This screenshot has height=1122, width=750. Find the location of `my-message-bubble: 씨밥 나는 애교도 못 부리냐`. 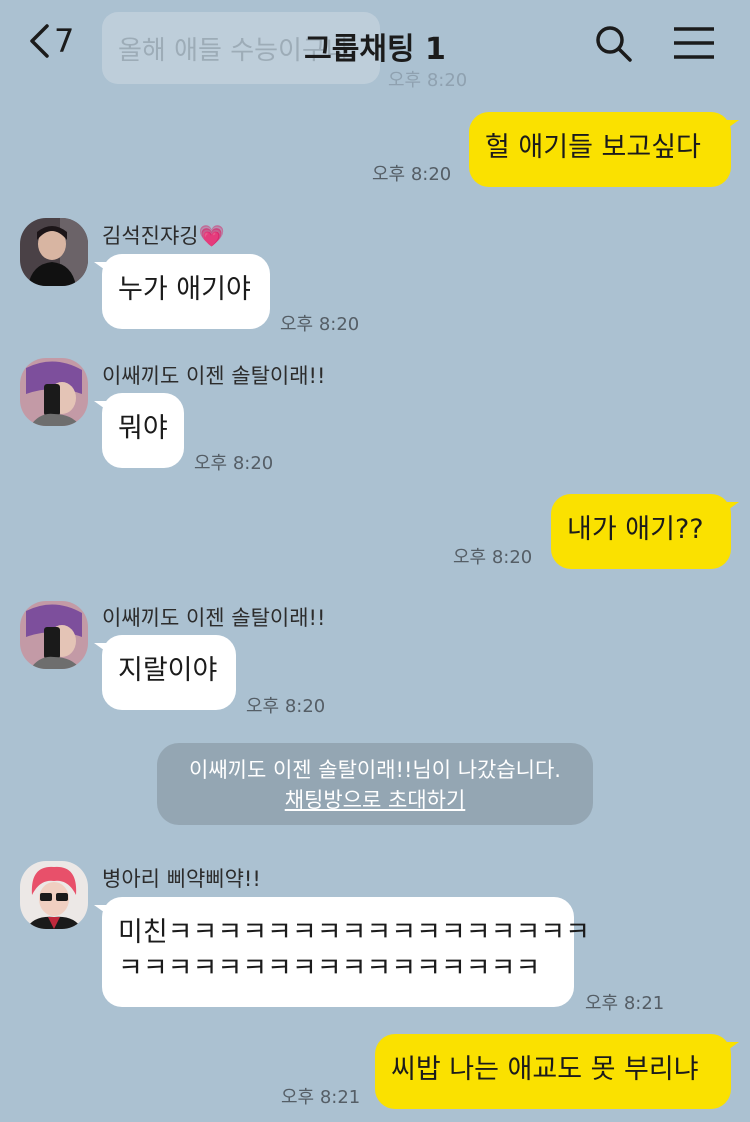

my-message-bubble: 씨밥 나는 애교도 못 부리냐 is located at coordinates (557, 1071).